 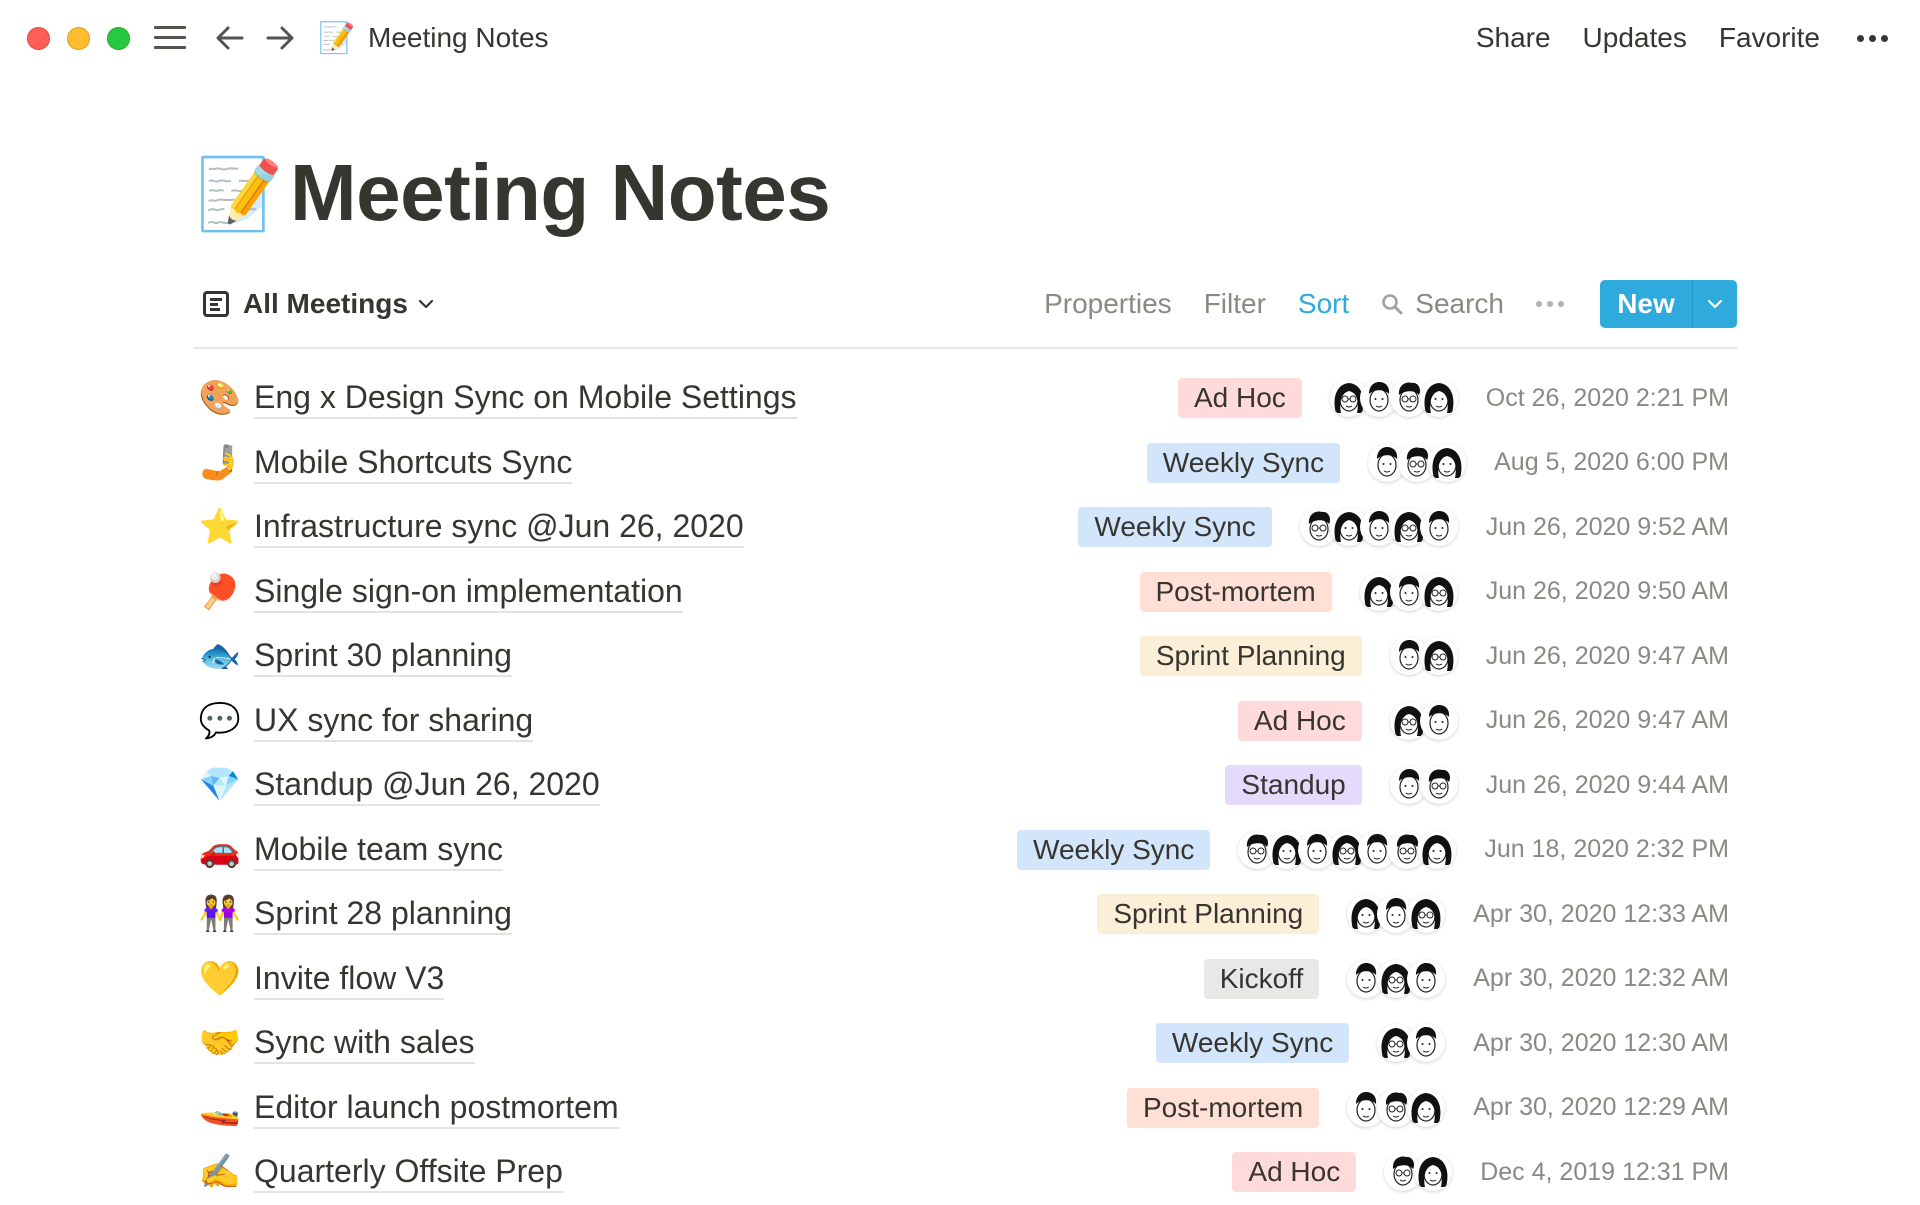 What do you see at coordinates (364, 1043) in the screenshot?
I see `meeting-title-link: Sync with sales` at bounding box center [364, 1043].